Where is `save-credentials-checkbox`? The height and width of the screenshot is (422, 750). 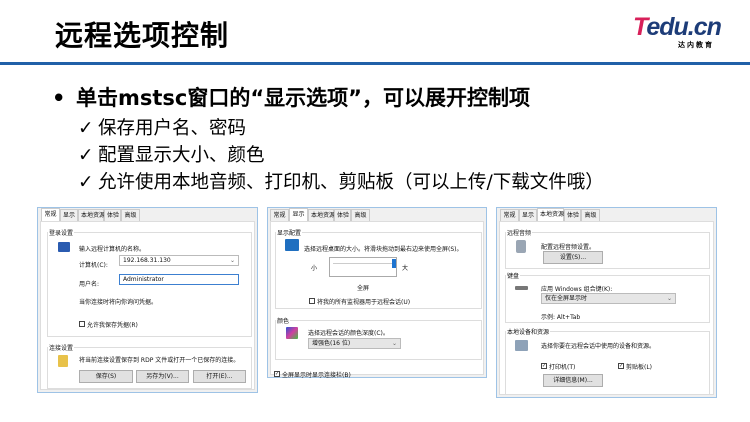 save-credentials-checkbox is located at coordinates (82, 324).